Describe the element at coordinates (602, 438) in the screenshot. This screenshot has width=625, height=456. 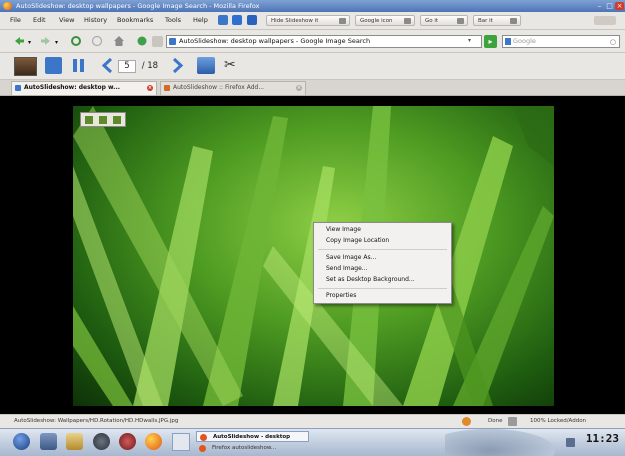
I see `clock: 11:23` at that location.